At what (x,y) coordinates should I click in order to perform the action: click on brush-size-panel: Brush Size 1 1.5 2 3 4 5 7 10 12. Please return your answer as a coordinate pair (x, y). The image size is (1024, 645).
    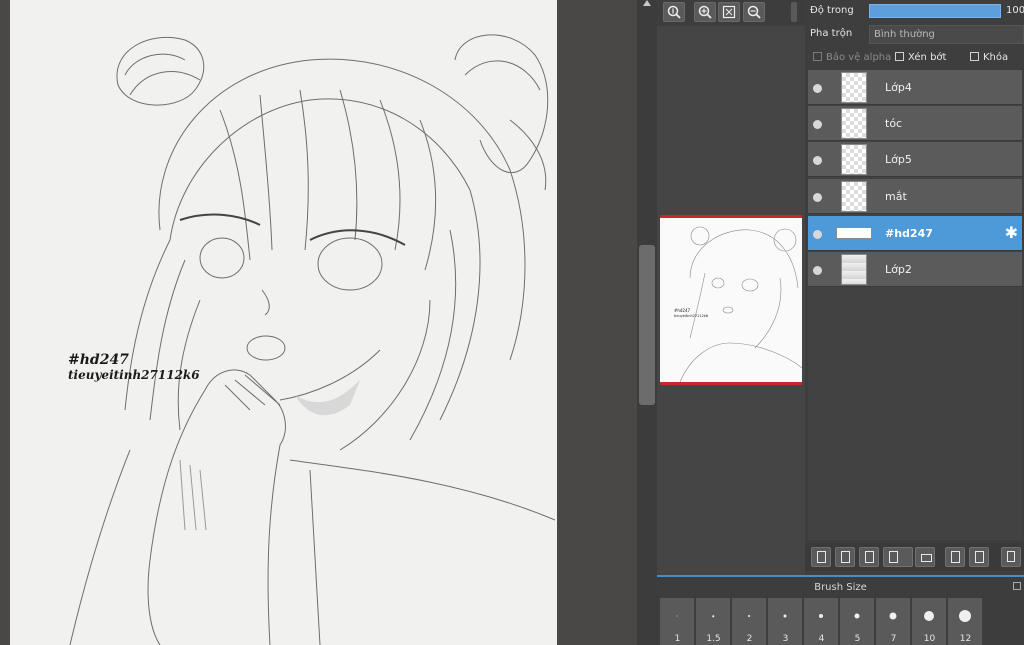
    Looking at the image, I should click on (840, 610).